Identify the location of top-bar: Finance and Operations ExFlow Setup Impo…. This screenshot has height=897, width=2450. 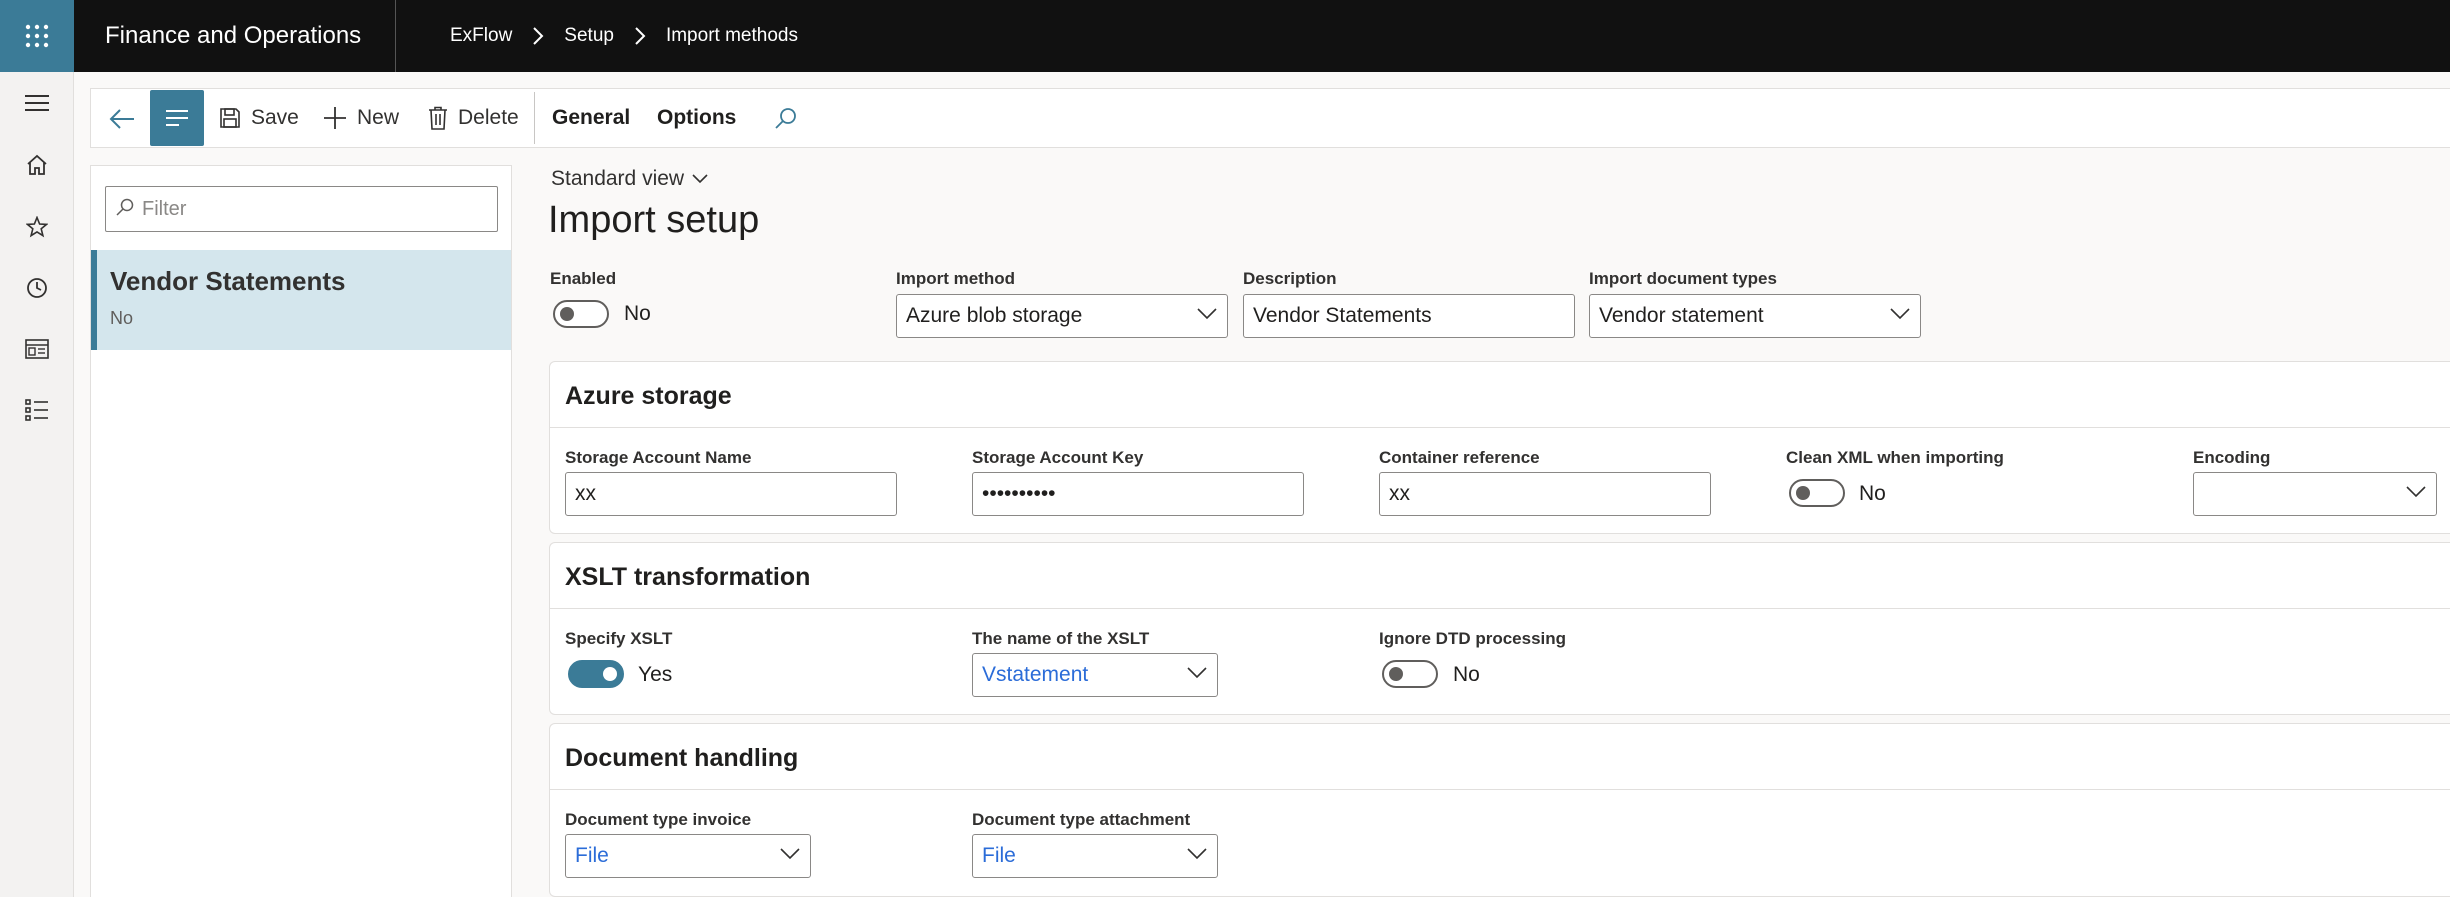
(1225, 36).